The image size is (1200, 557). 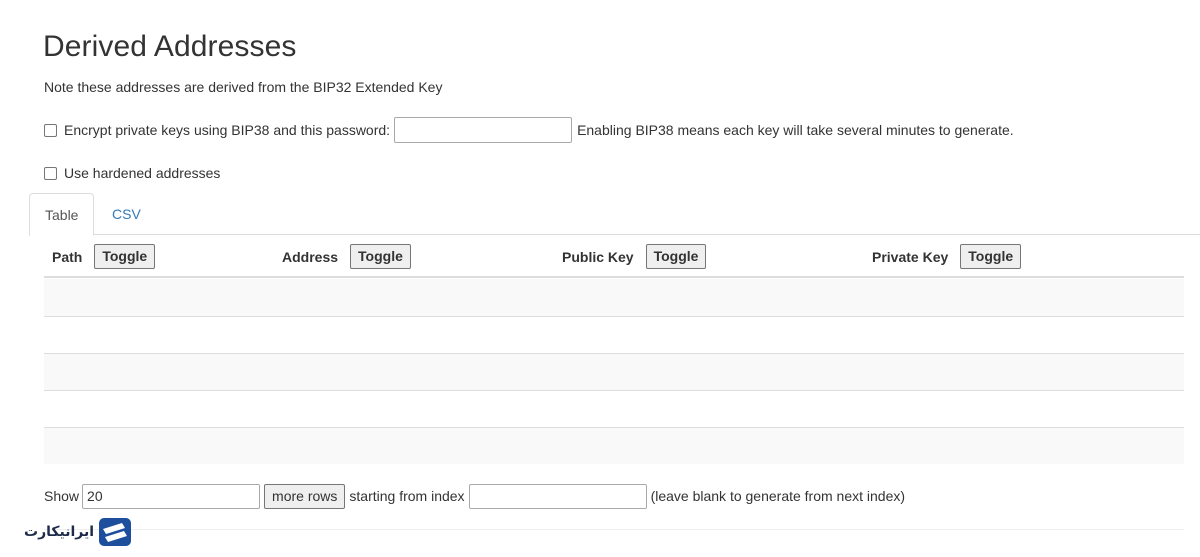 What do you see at coordinates (557, 496) in the screenshot?
I see `start-index-input` at bounding box center [557, 496].